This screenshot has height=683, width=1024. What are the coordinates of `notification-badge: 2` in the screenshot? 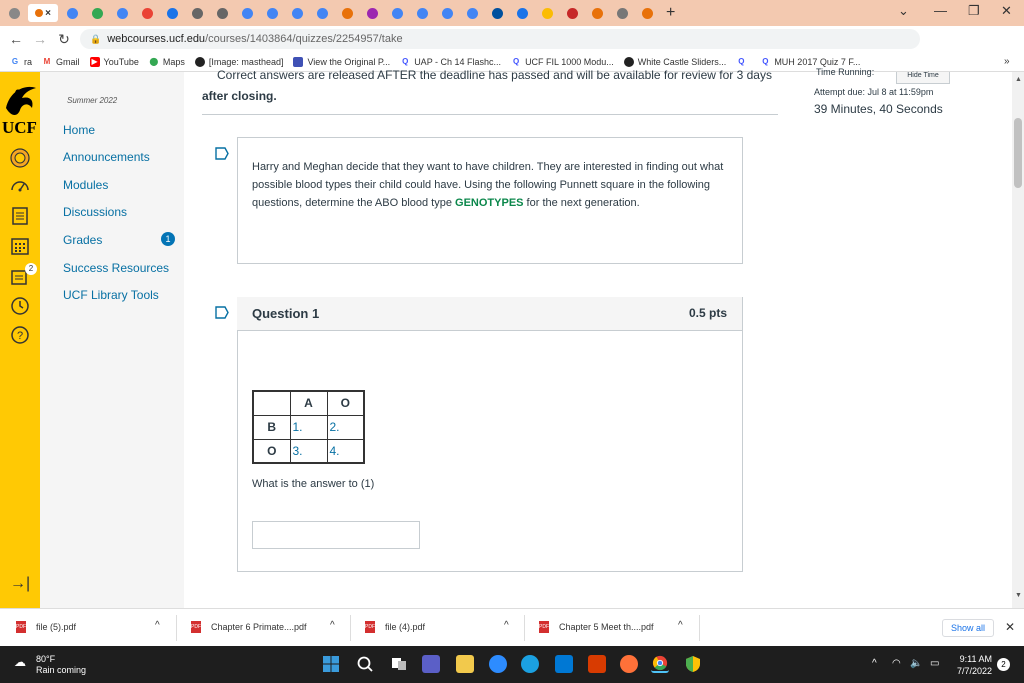 It's located at (1003, 664).